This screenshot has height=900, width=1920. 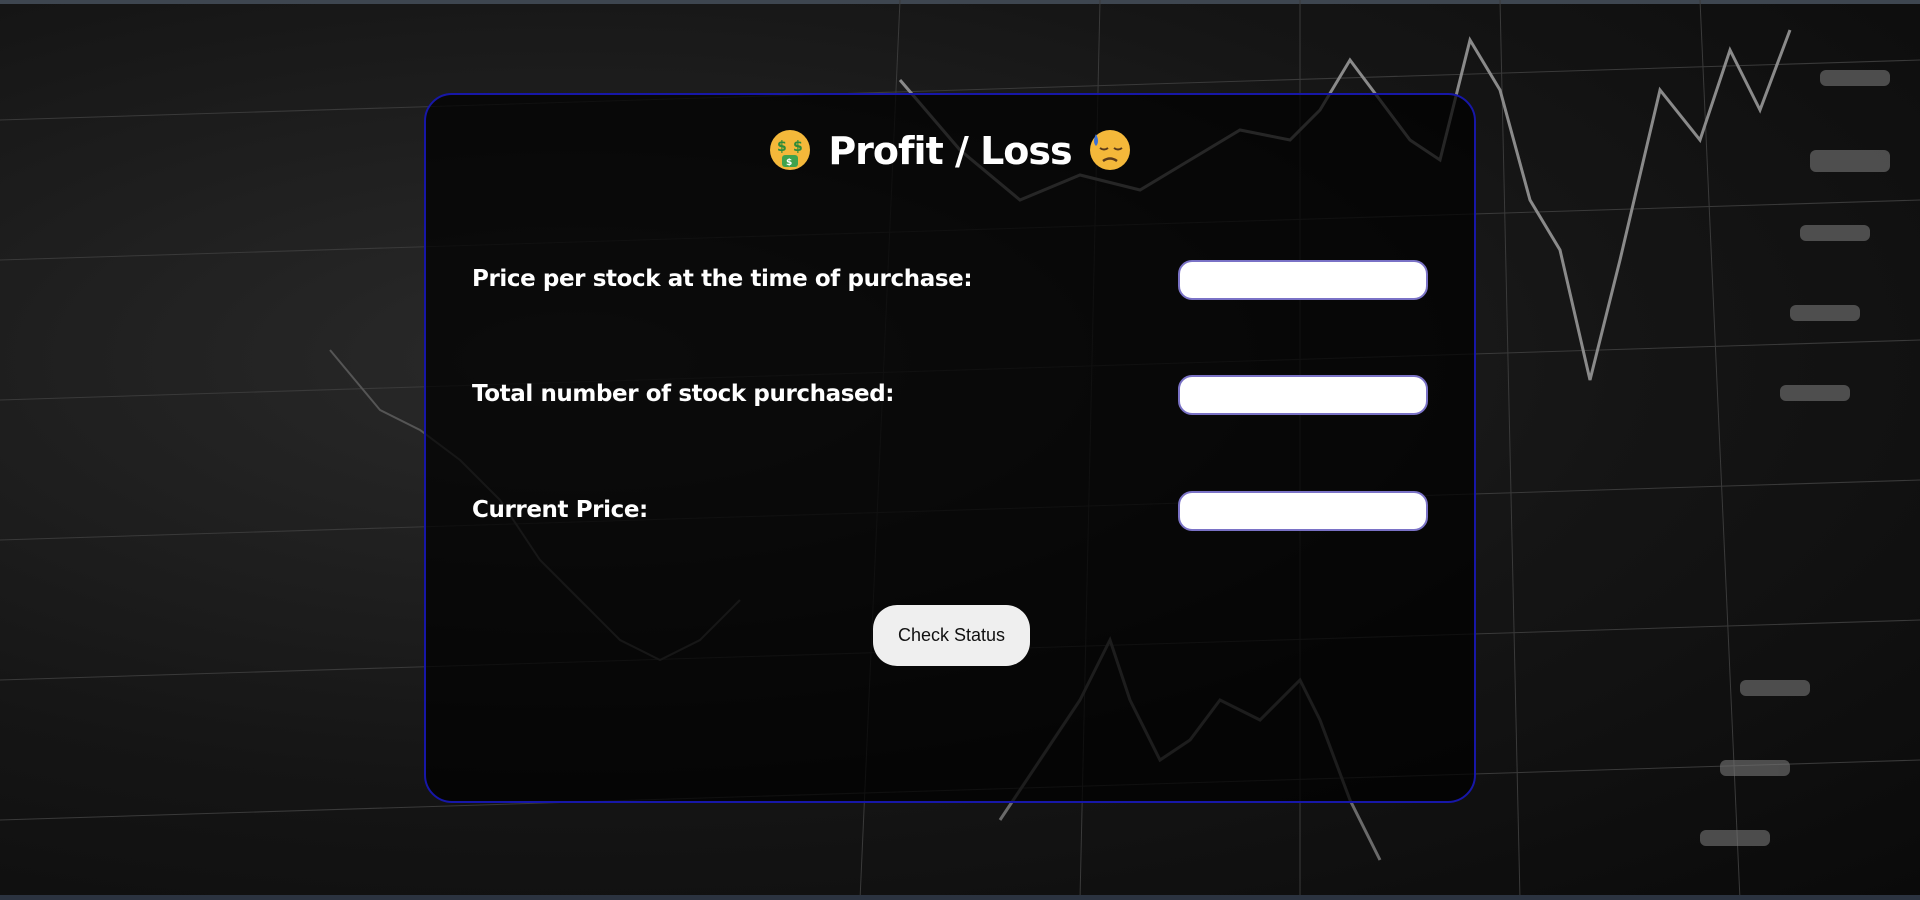 I want to click on page-title-text: Profit / Loss, so click(x=950, y=151).